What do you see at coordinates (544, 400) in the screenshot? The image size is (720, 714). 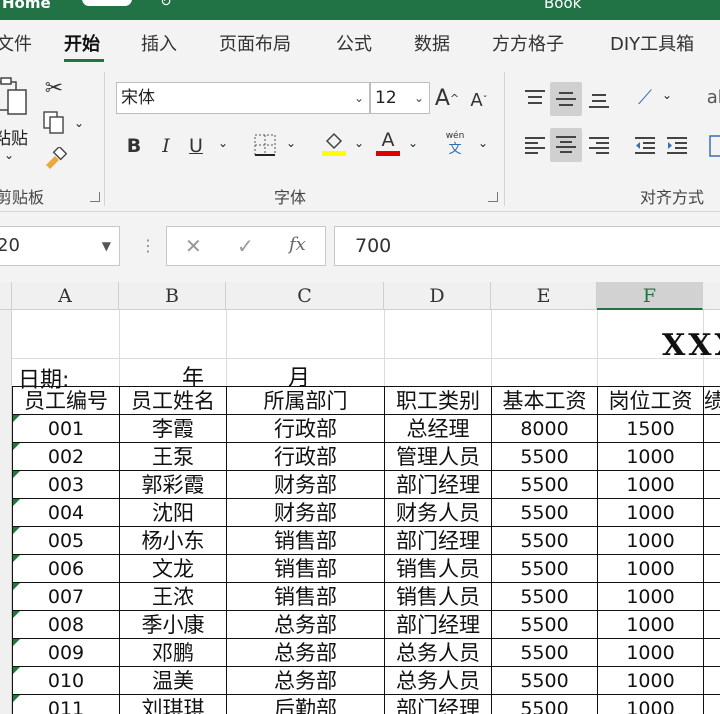 I see `table-header-cell: 基本工资` at bounding box center [544, 400].